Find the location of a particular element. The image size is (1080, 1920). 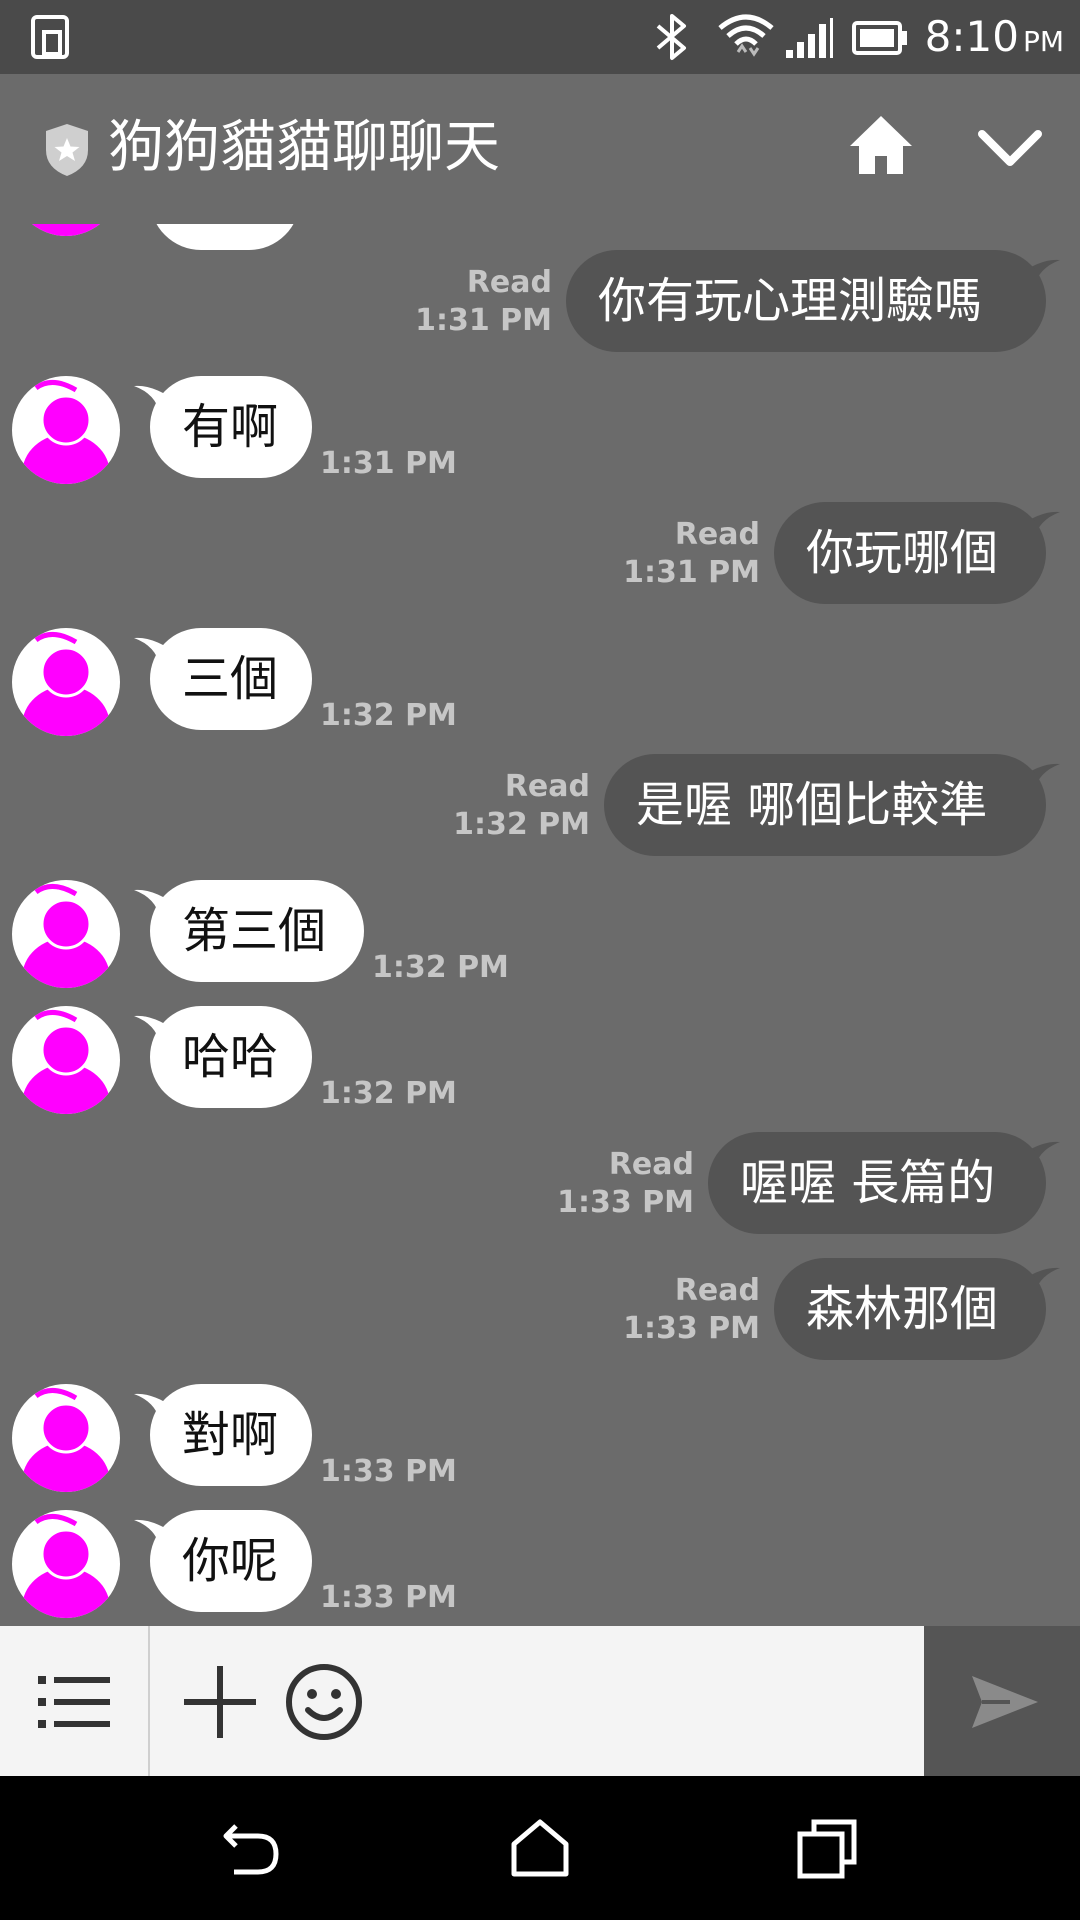

outgoing-message-bubble: 你有玩心理測驗嗎 is located at coordinates (806, 301).